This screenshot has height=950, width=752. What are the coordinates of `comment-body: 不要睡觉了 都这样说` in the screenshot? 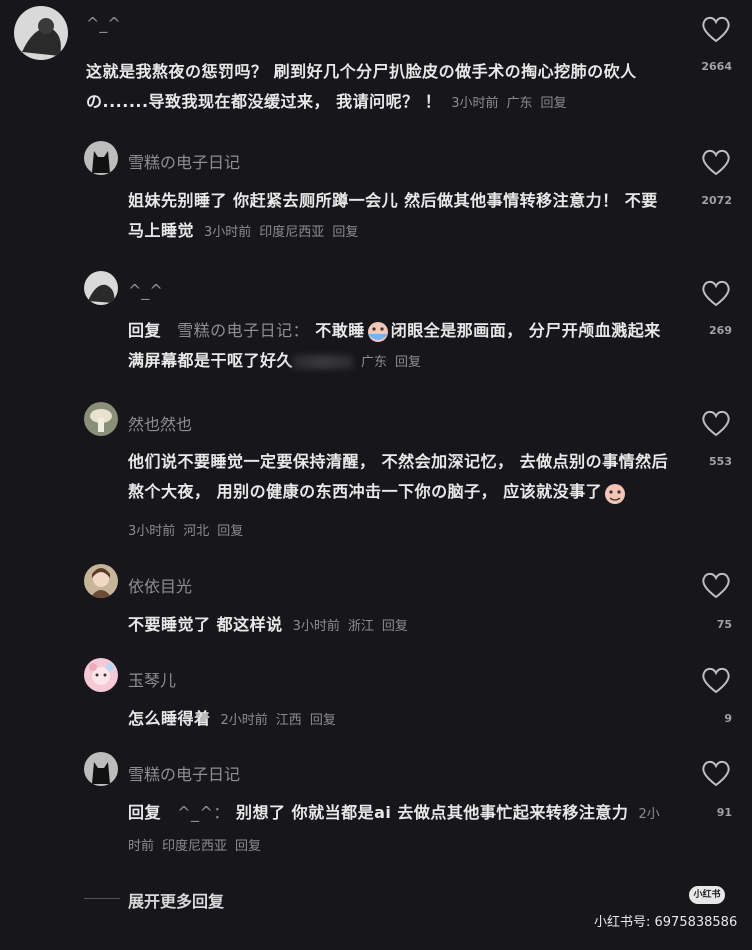 It's located at (205, 624).